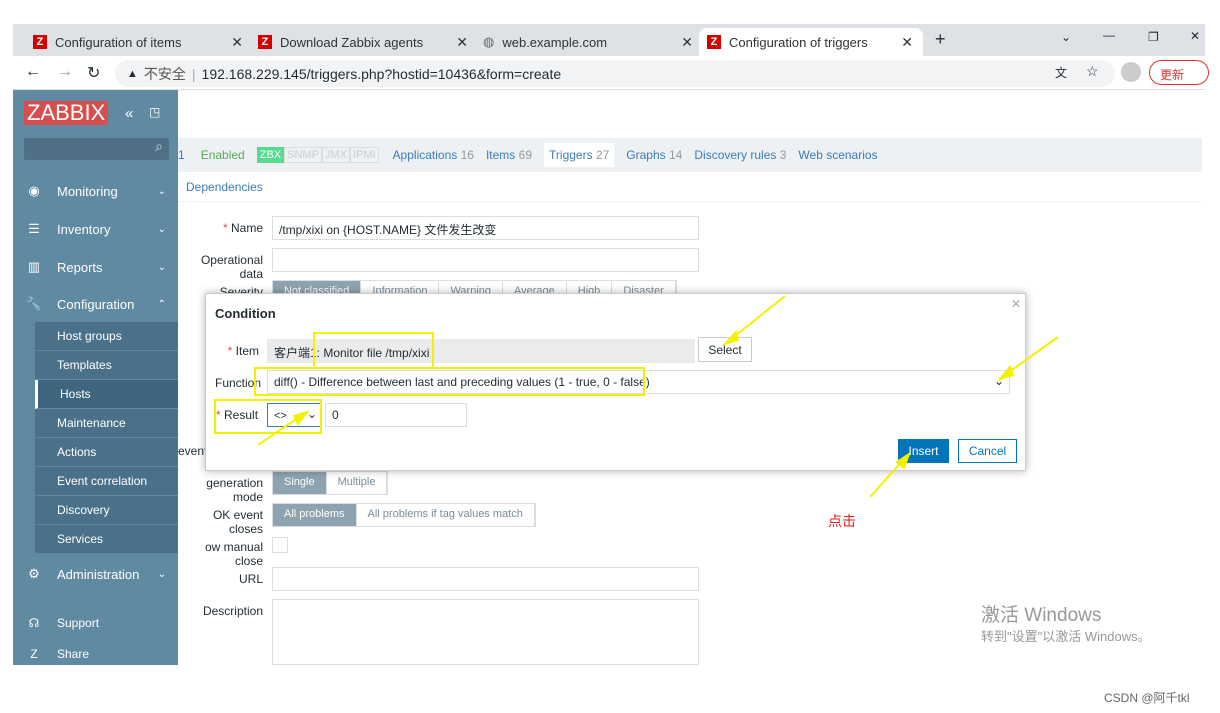  I want to click on windows-watermark-sub: 转到"设置"以激活 Windows。, so click(1066, 636).